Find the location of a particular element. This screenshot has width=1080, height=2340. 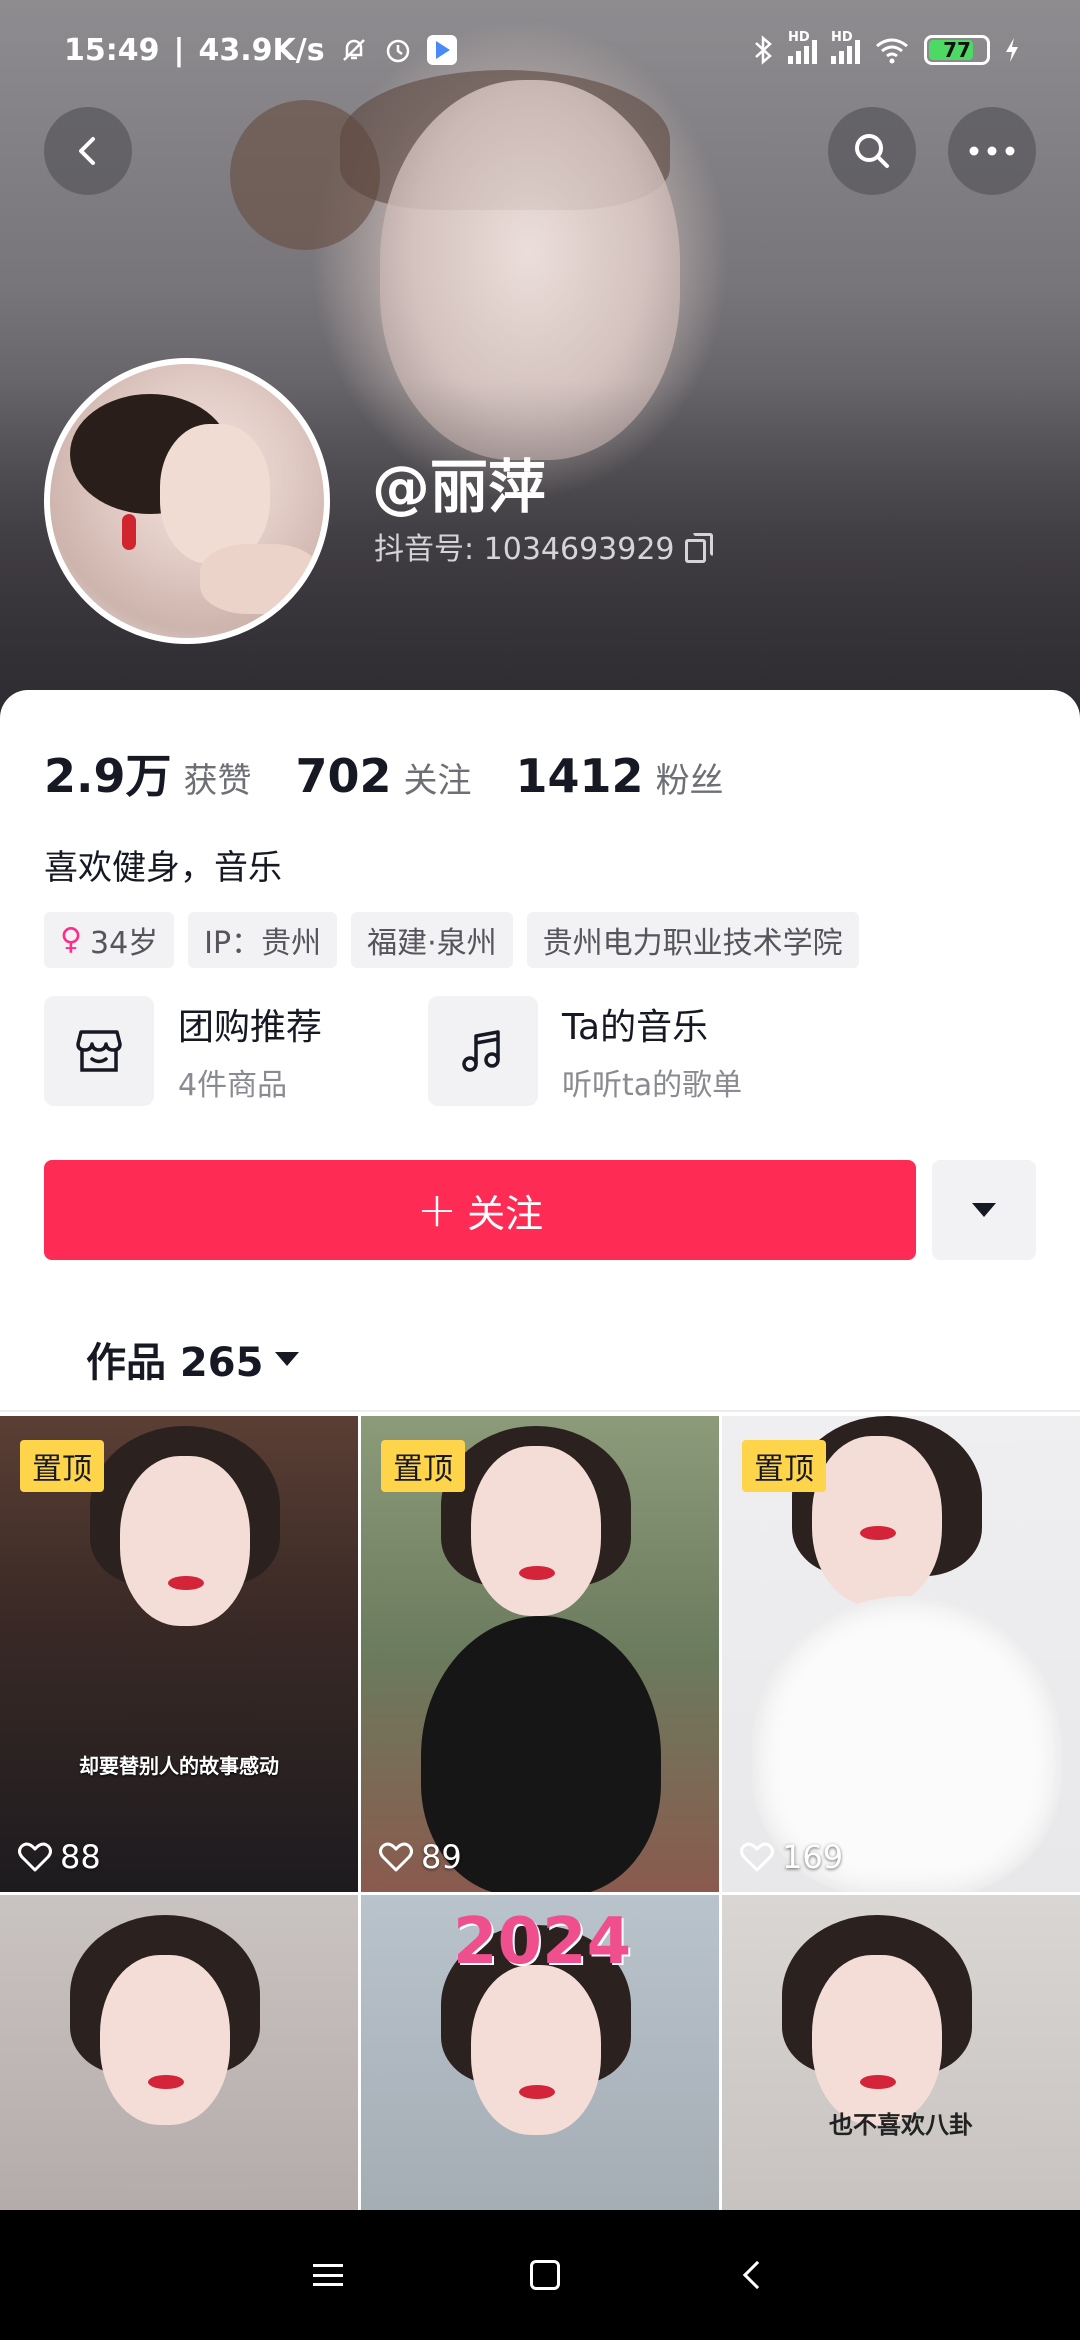

video-likes: 88 is located at coordinates (59, 1857).